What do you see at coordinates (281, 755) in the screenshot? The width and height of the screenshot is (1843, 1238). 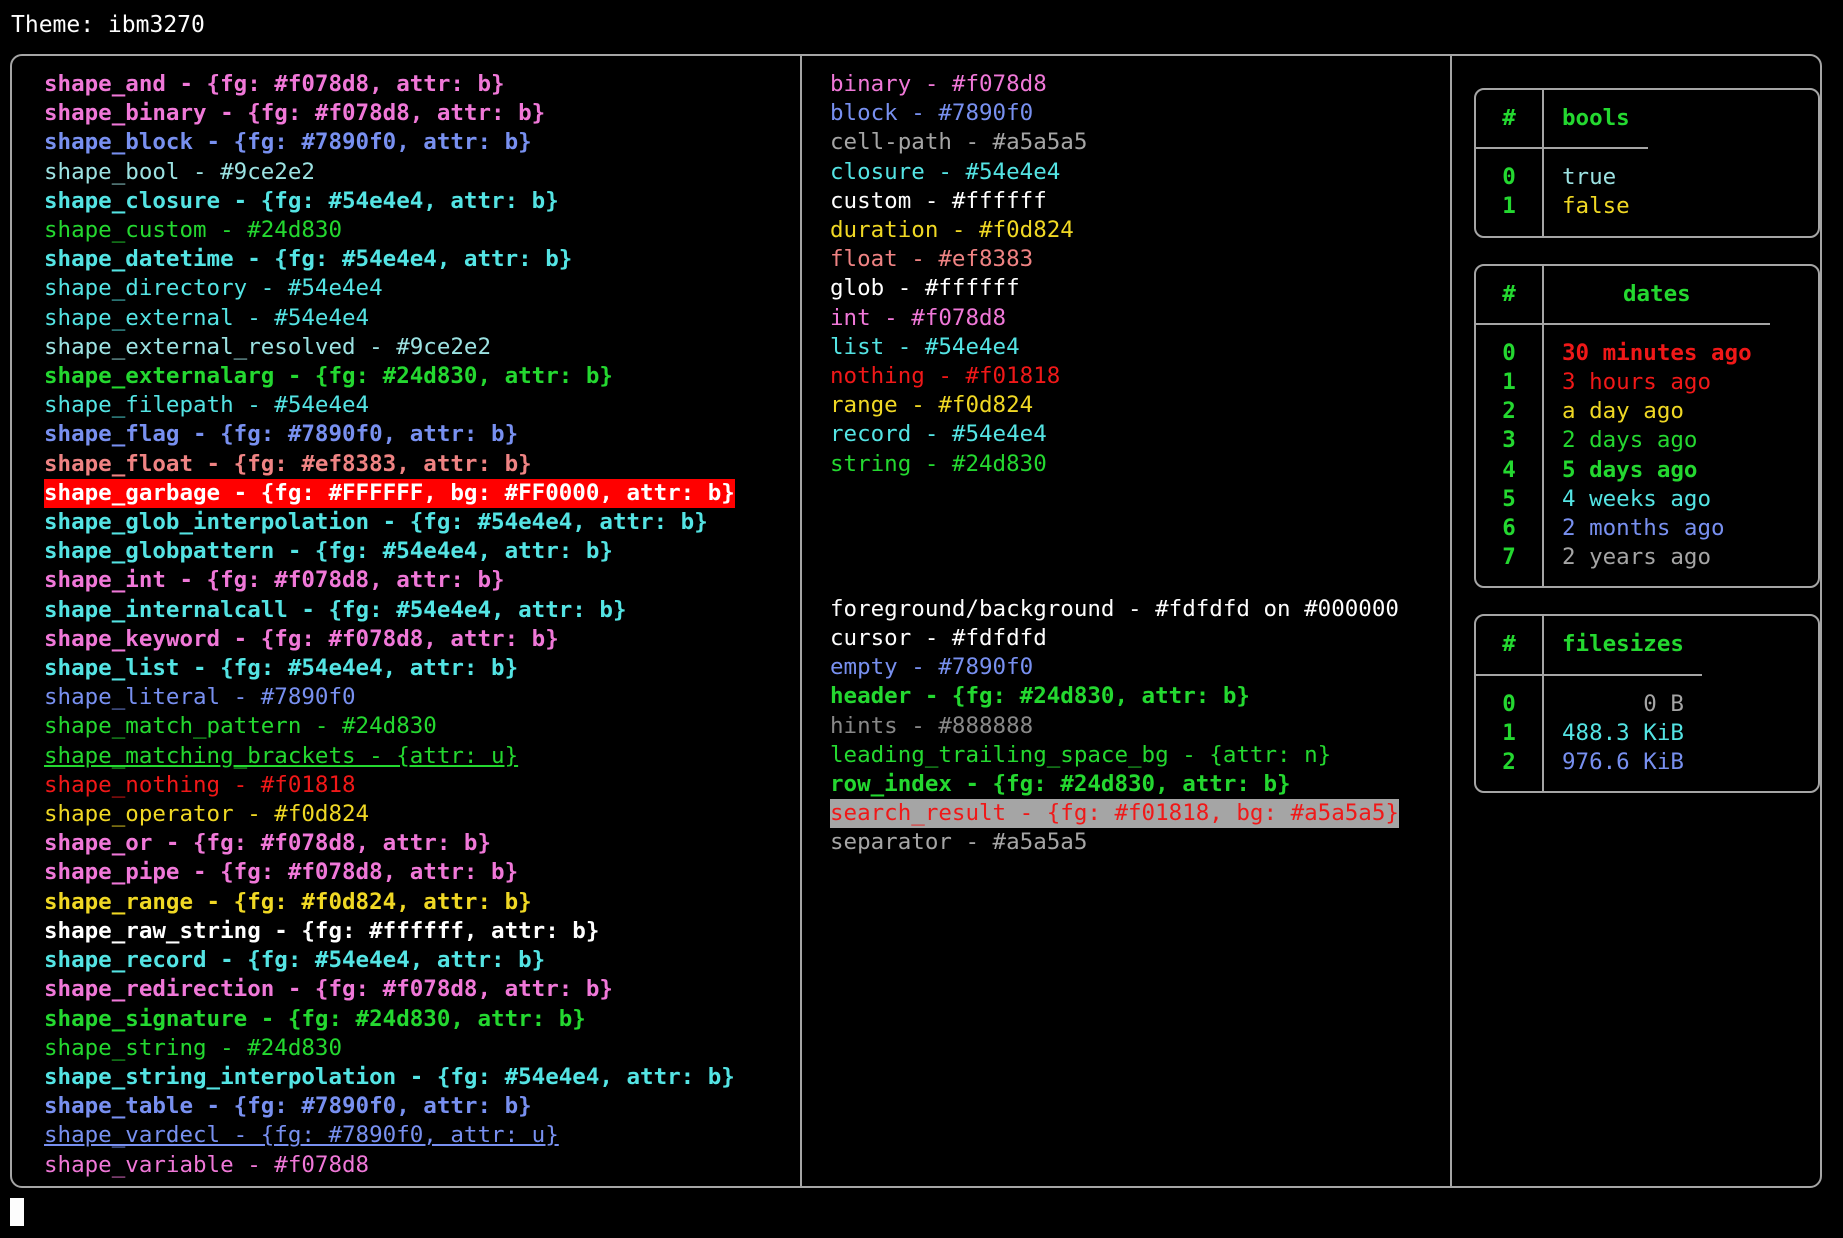 I see `shape-entry: shape_matching_brackets - {attr: u}` at bounding box center [281, 755].